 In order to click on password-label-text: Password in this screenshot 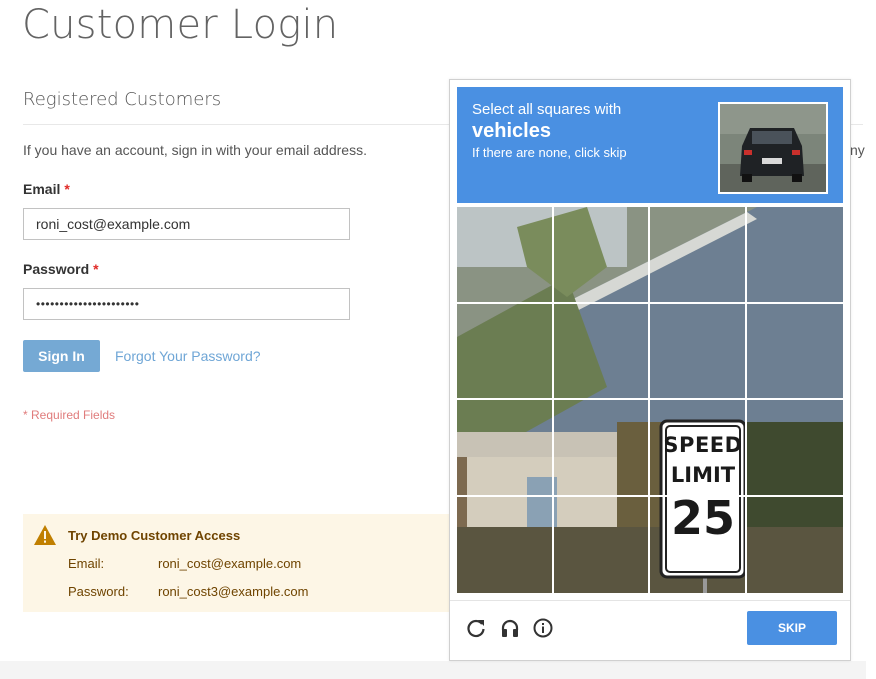, I will do `click(56, 269)`.